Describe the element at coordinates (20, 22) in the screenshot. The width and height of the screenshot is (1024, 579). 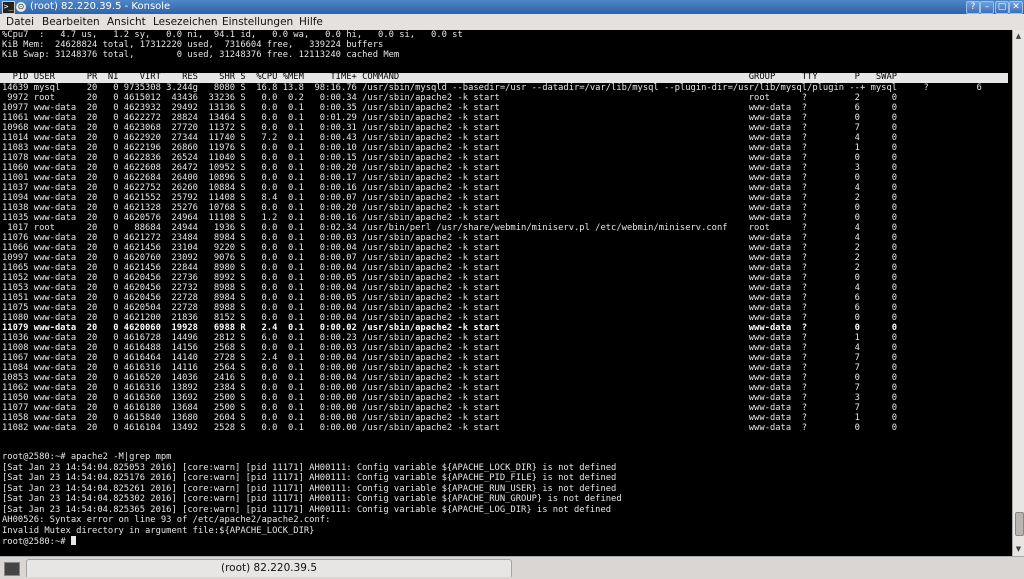
I see `menu-datei: Datei` at that location.